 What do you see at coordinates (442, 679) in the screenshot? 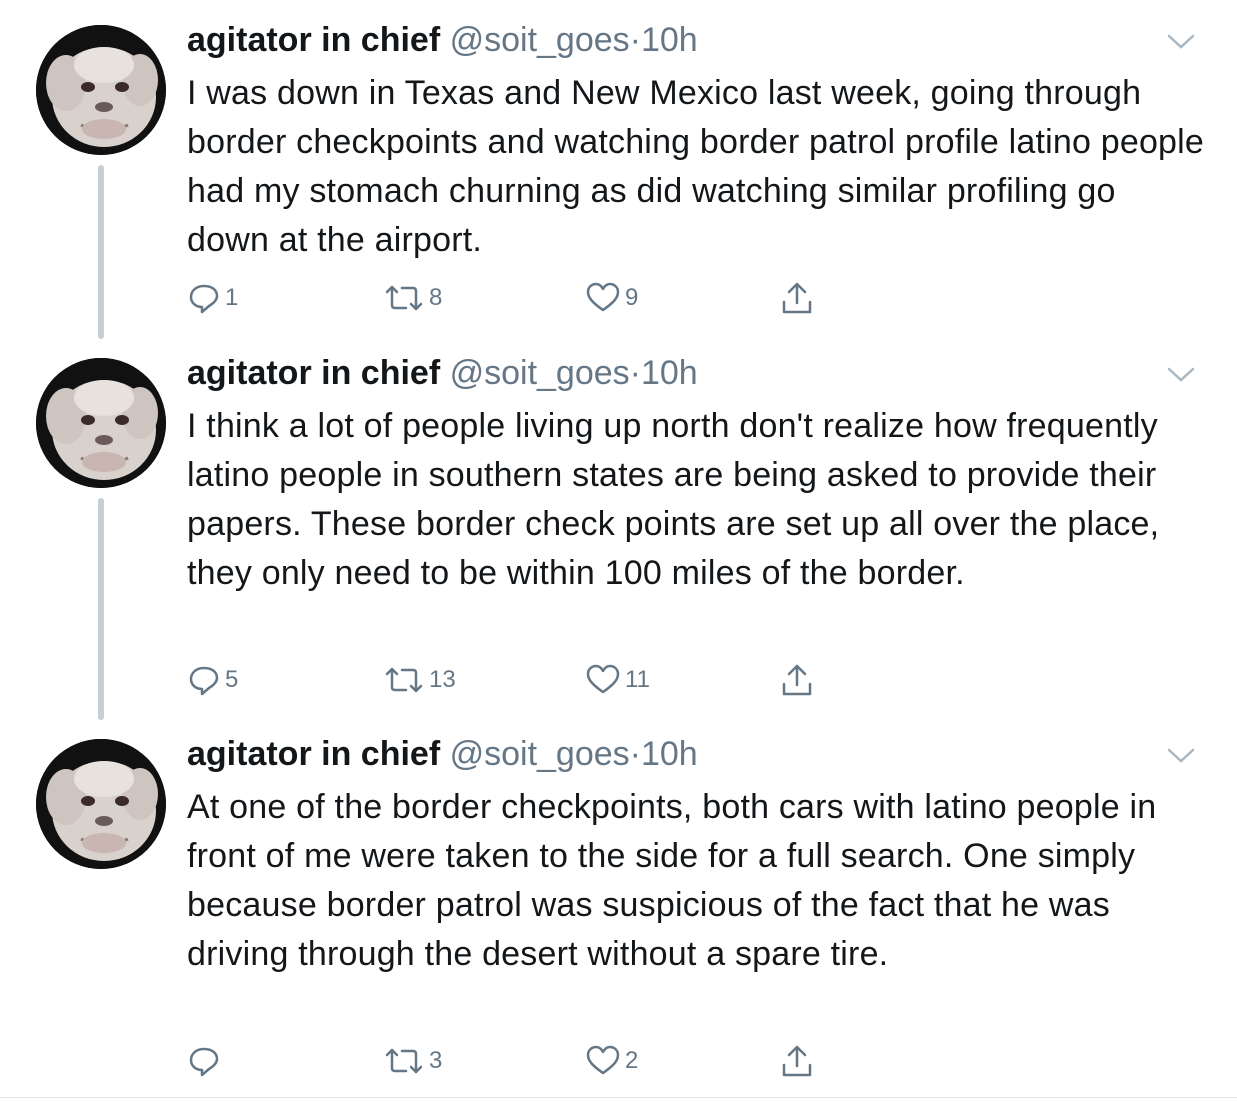
I see `retweet-count: 13` at bounding box center [442, 679].